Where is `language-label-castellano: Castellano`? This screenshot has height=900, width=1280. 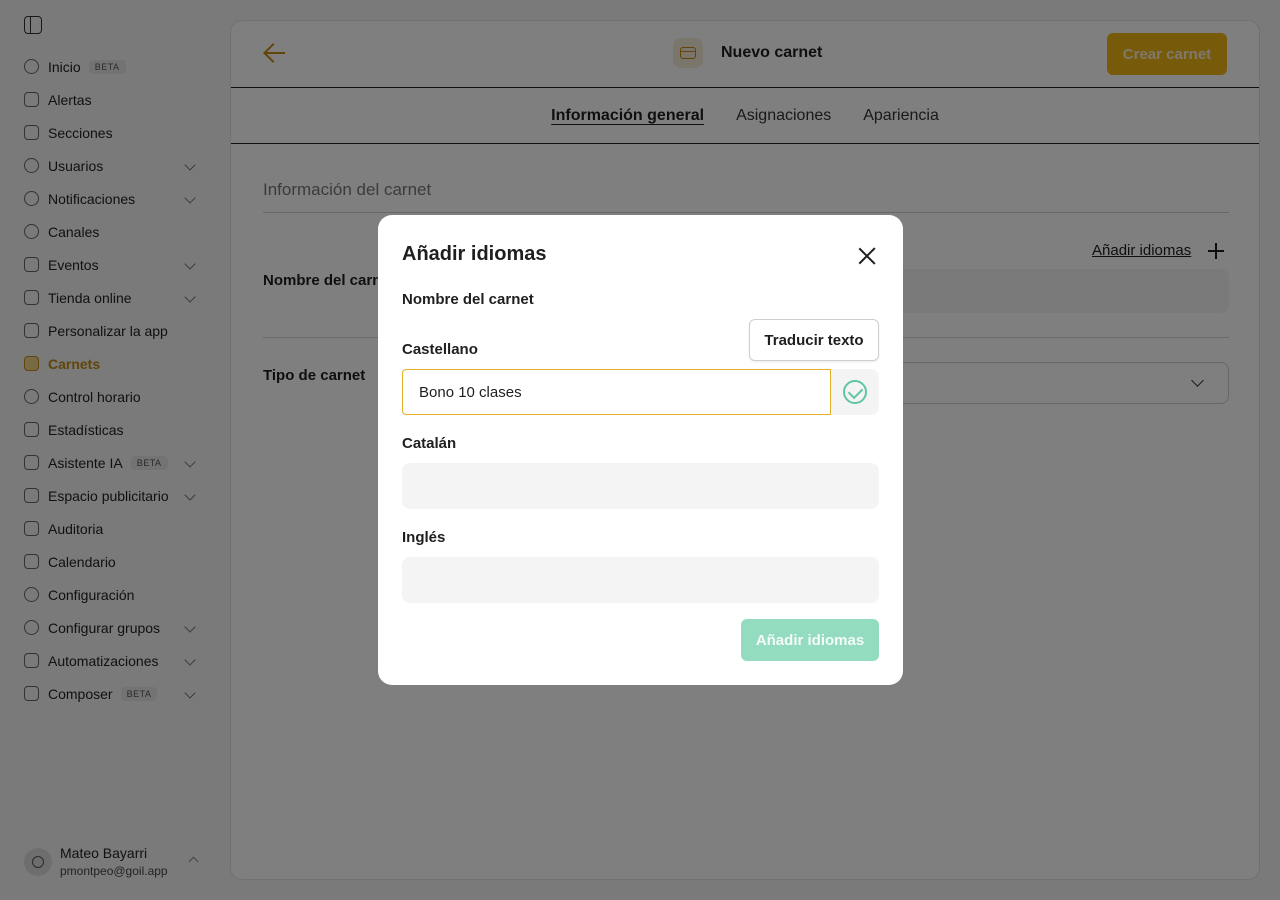
language-label-castellano: Castellano is located at coordinates (440, 349).